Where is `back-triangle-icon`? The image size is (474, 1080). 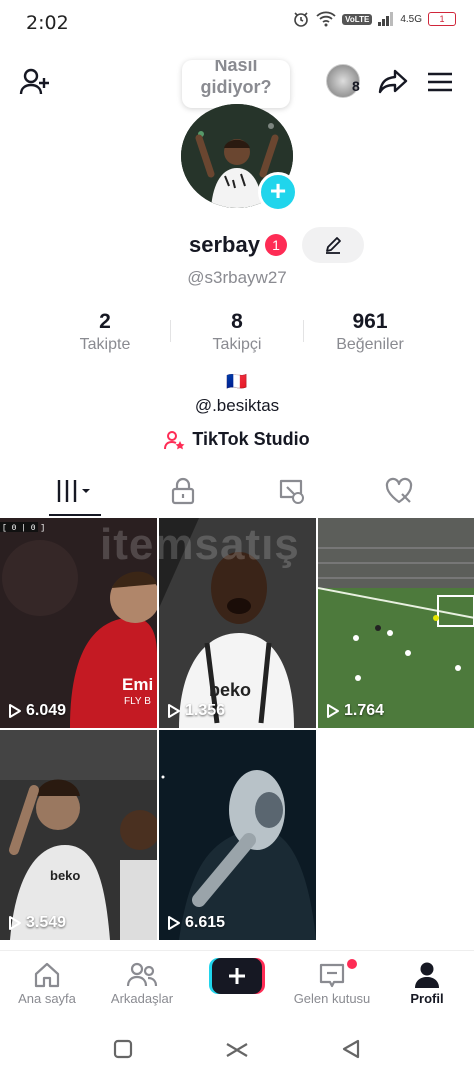 back-triangle-icon is located at coordinates (351, 1049).